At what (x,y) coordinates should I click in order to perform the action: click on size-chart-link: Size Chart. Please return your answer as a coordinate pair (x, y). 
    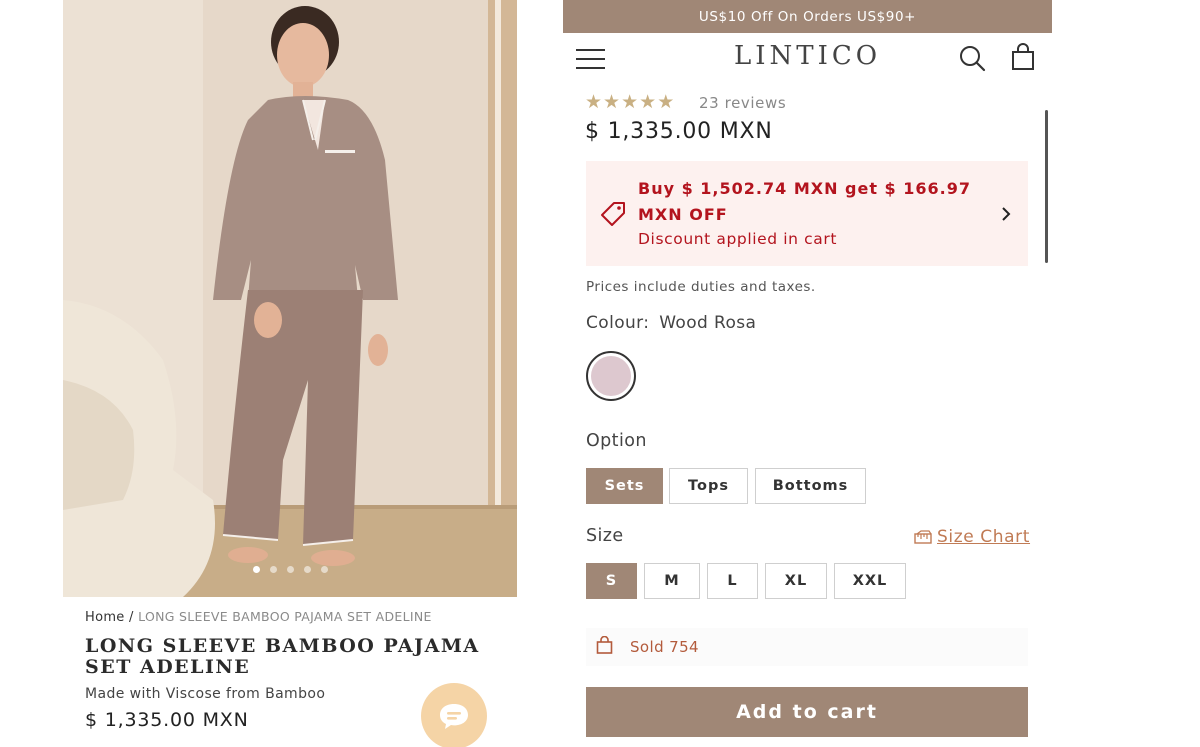
    Looking at the image, I should click on (972, 537).